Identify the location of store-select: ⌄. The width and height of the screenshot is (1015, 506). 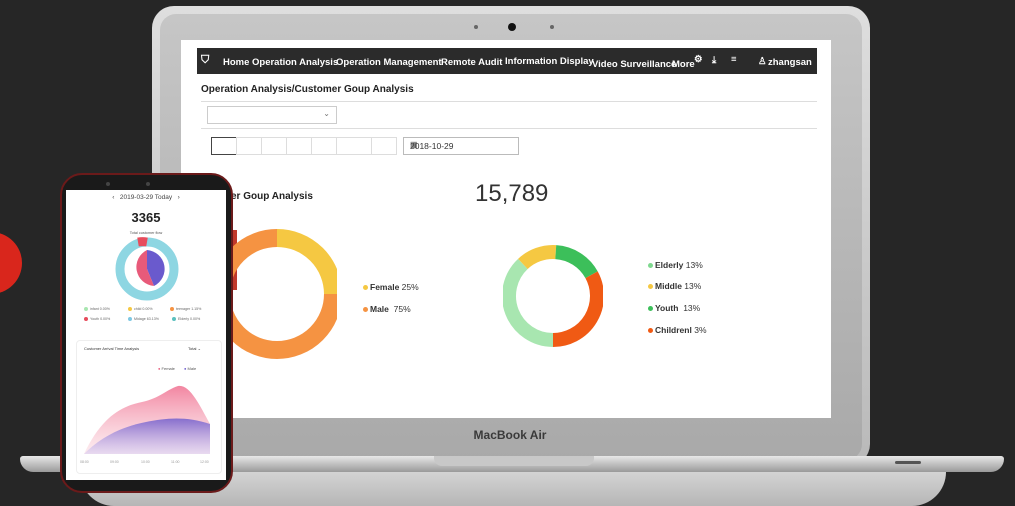
(272, 115).